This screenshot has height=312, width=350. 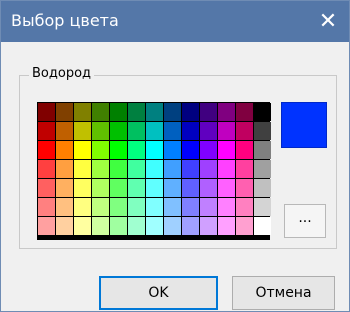 What do you see at coordinates (283, 293) in the screenshot?
I see `cancel-button: Отмена` at bounding box center [283, 293].